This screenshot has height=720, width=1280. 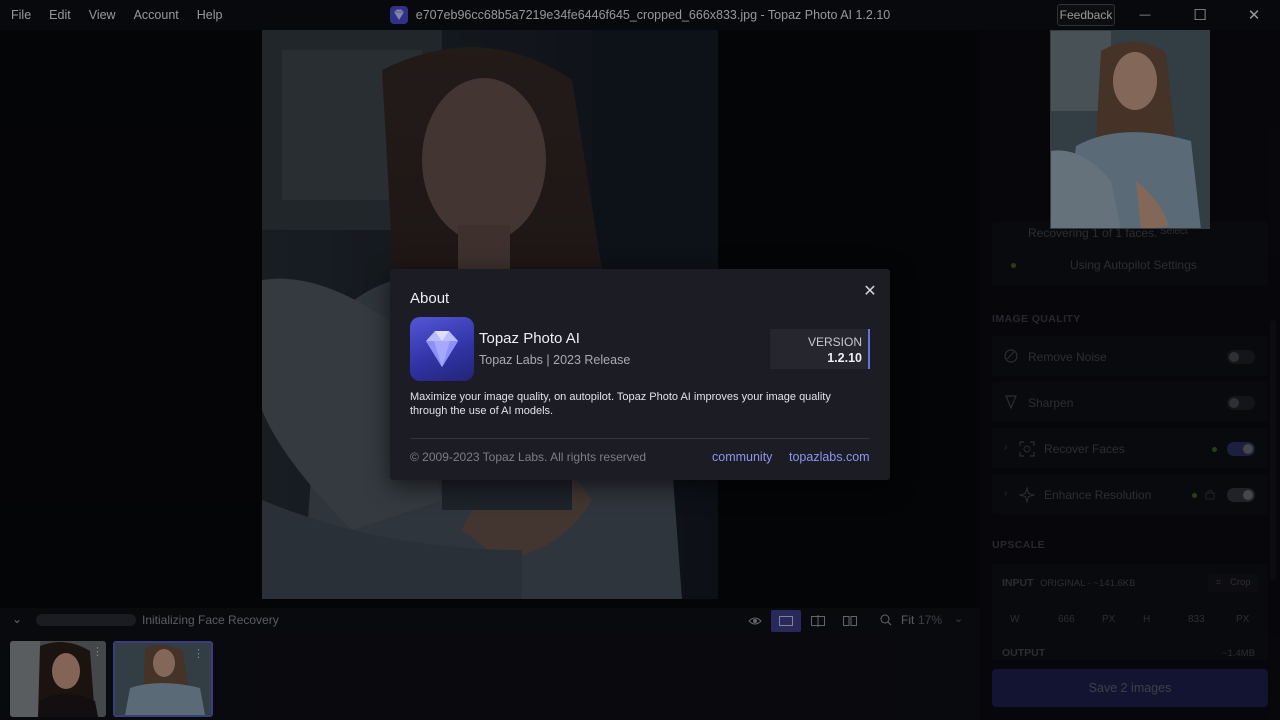 What do you see at coordinates (742, 457) in the screenshot?
I see `community-link: community` at bounding box center [742, 457].